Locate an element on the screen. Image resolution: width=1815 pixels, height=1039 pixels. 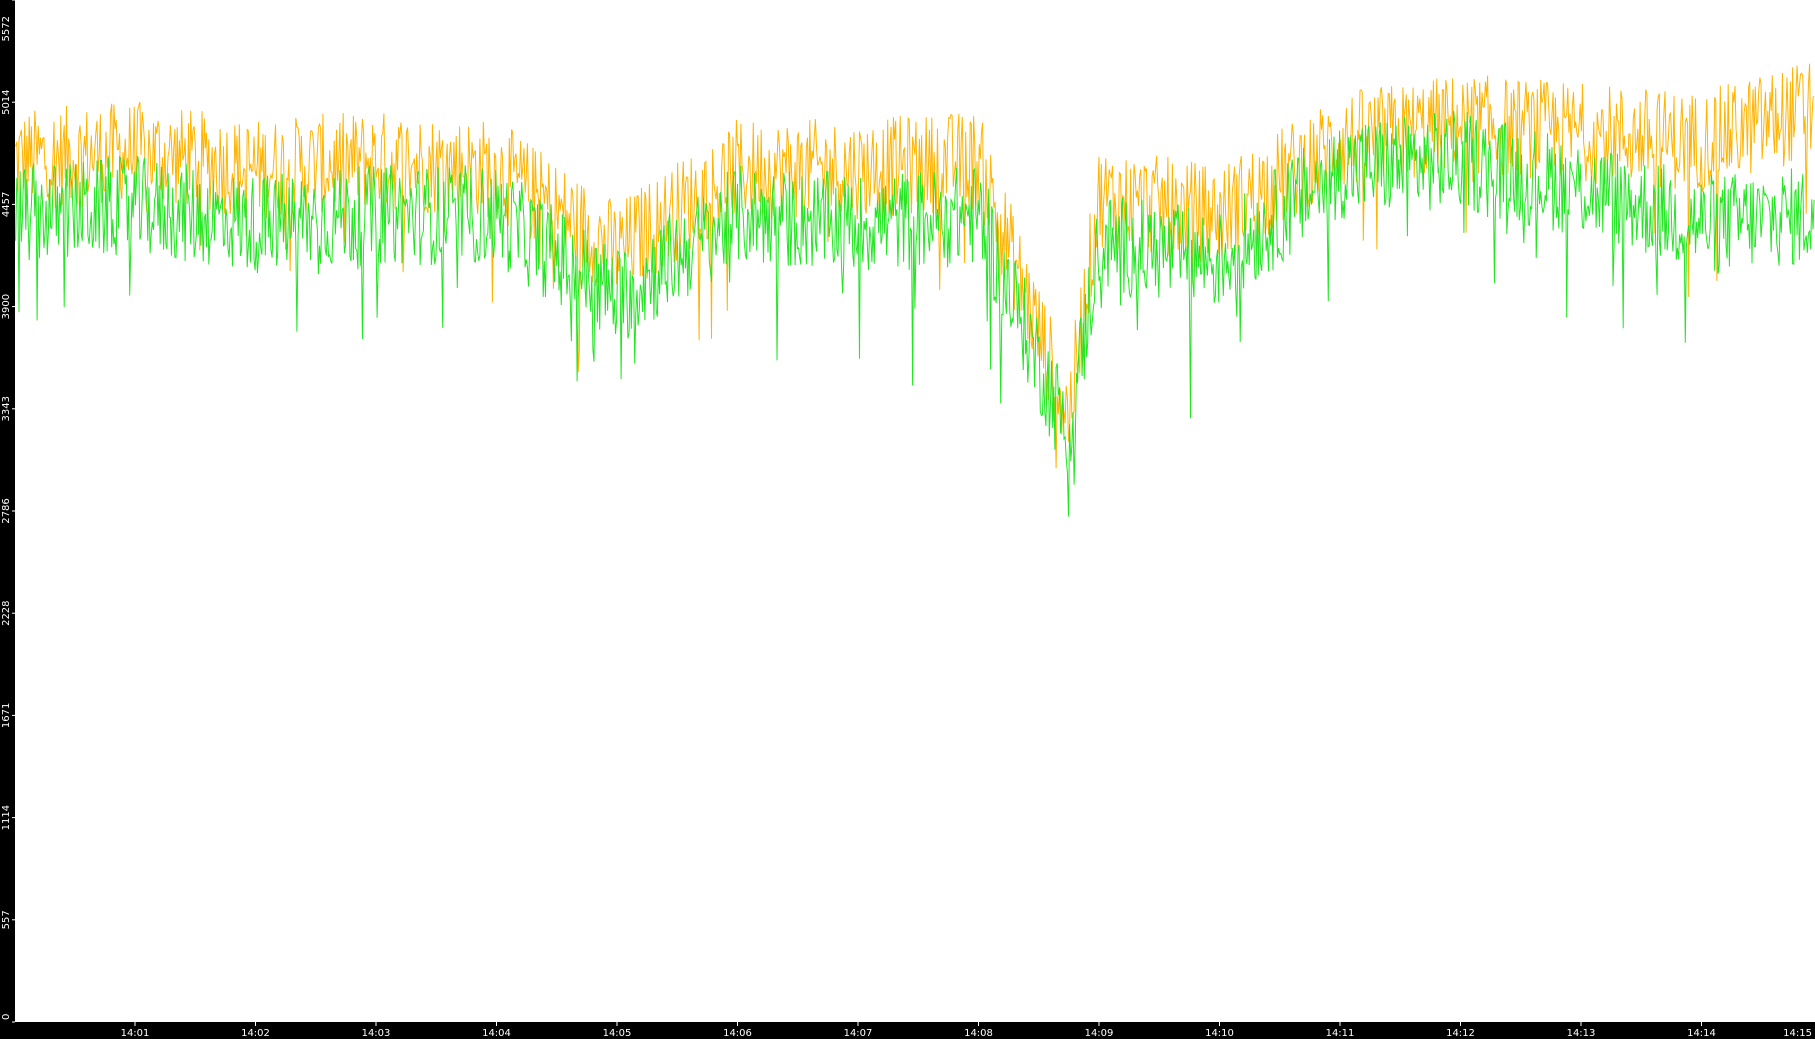
x-tick-label: 14:02 is located at coordinates (255, 1033).